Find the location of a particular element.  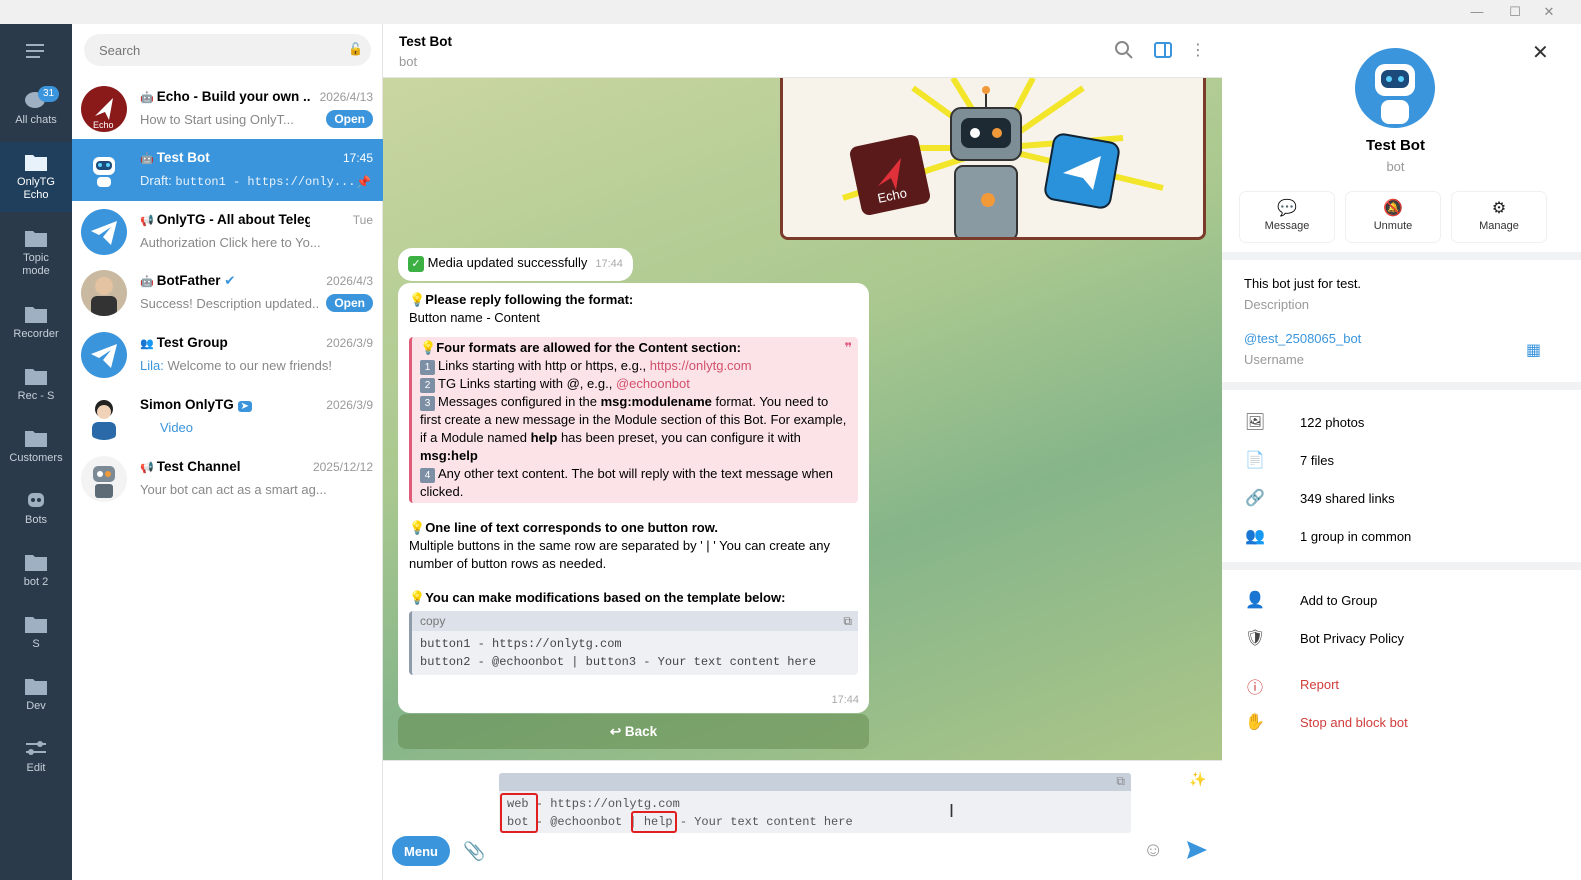

description-text: This bot just for test. is located at coordinates (1303, 283).